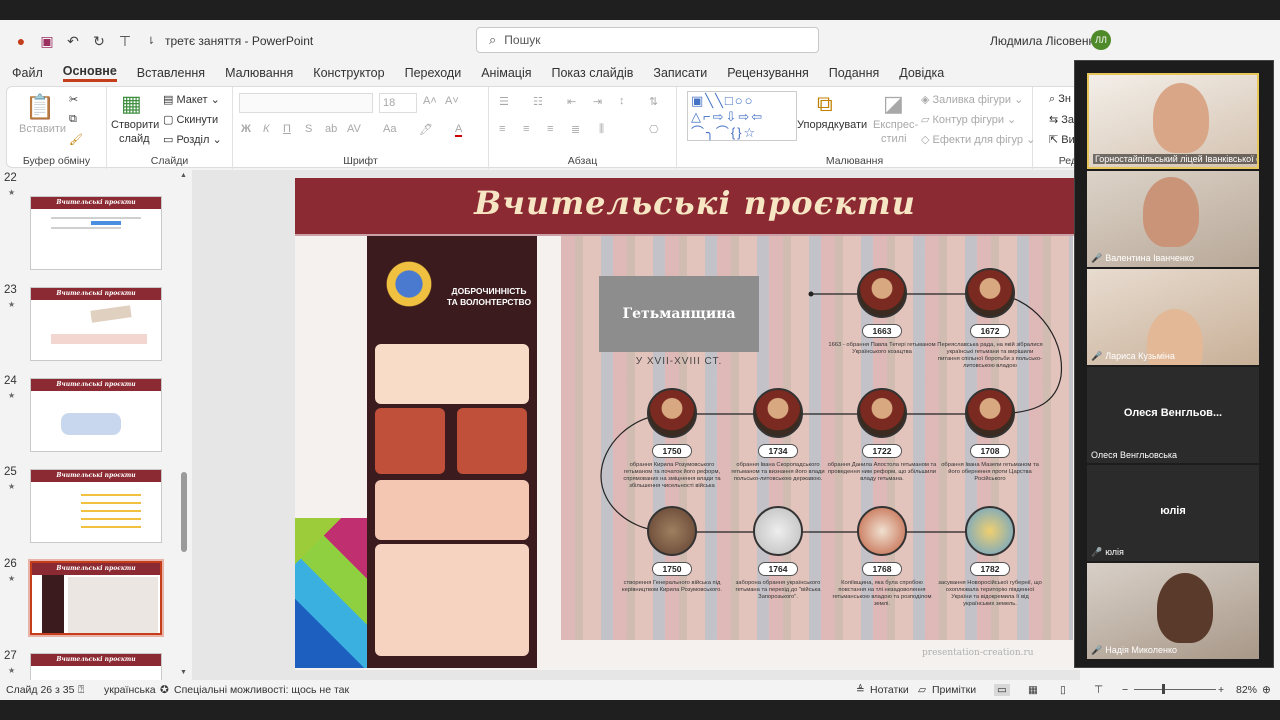  I want to click on strikethrough-button: ab, so click(331, 129).